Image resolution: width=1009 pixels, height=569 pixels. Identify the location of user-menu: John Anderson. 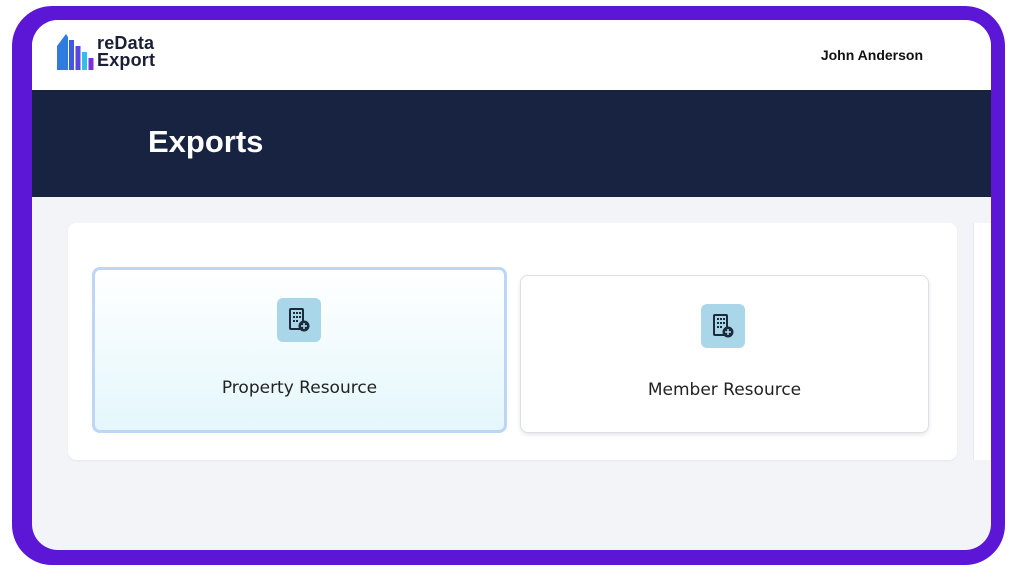
(872, 55).